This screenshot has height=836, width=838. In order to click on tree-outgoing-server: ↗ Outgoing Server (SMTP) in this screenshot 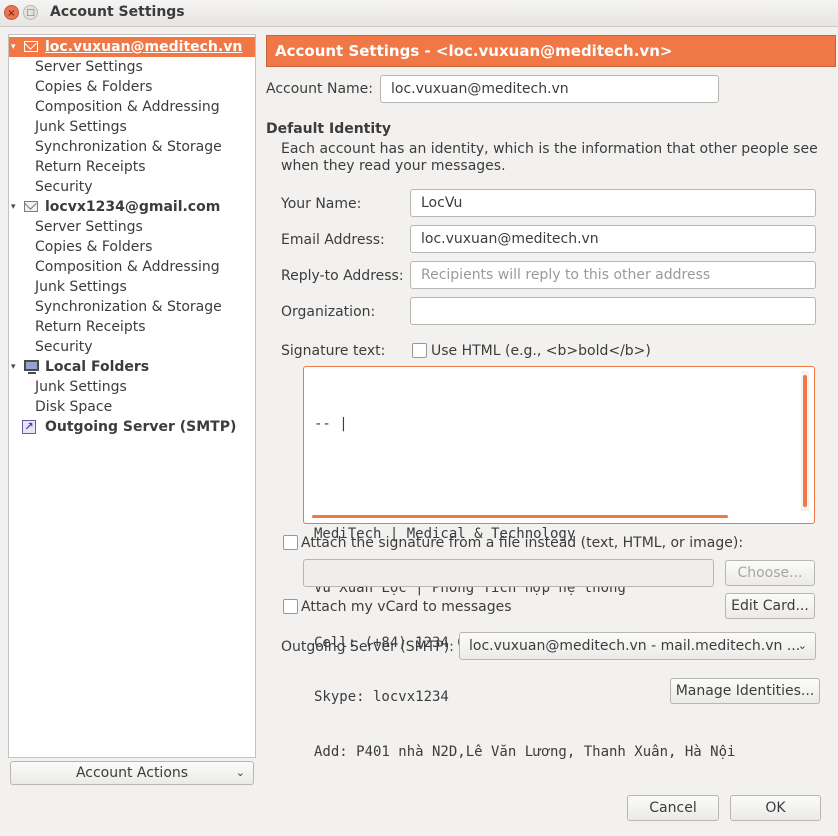, I will do `click(132, 427)`.